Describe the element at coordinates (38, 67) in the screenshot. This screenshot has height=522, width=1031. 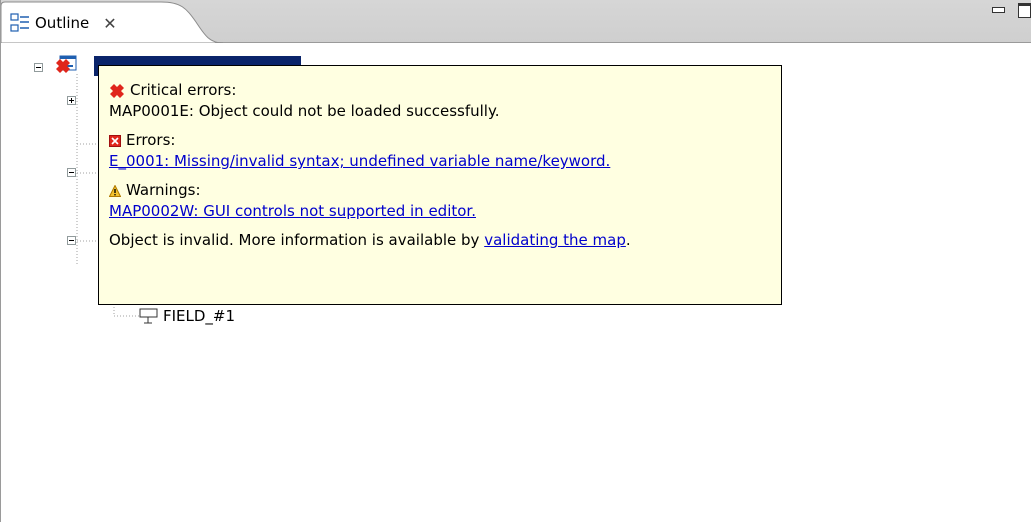
I see `collapse-root-toggle` at that location.